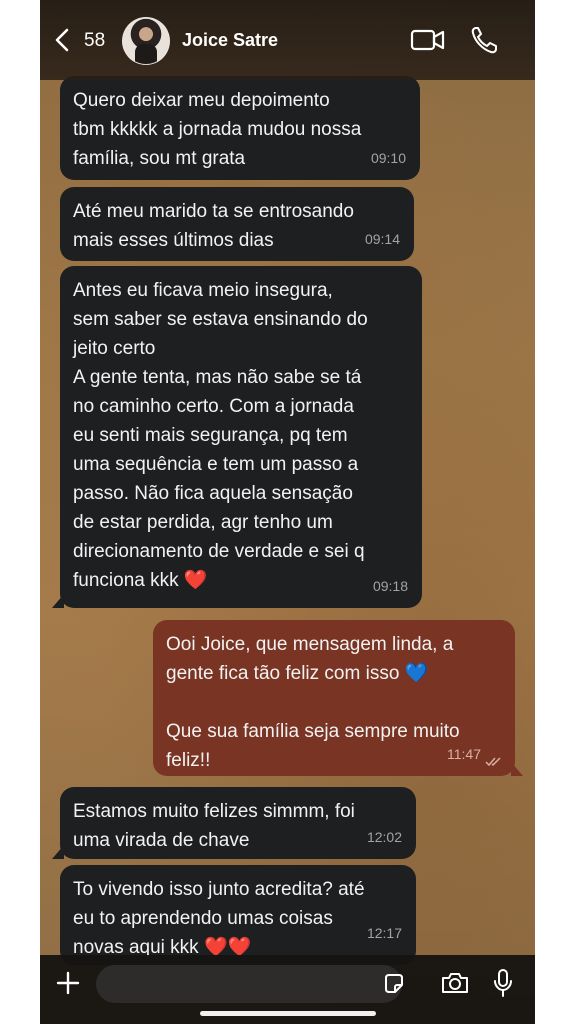  Describe the element at coordinates (384, 933) in the screenshot. I see `message-time: 12:17` at that location.